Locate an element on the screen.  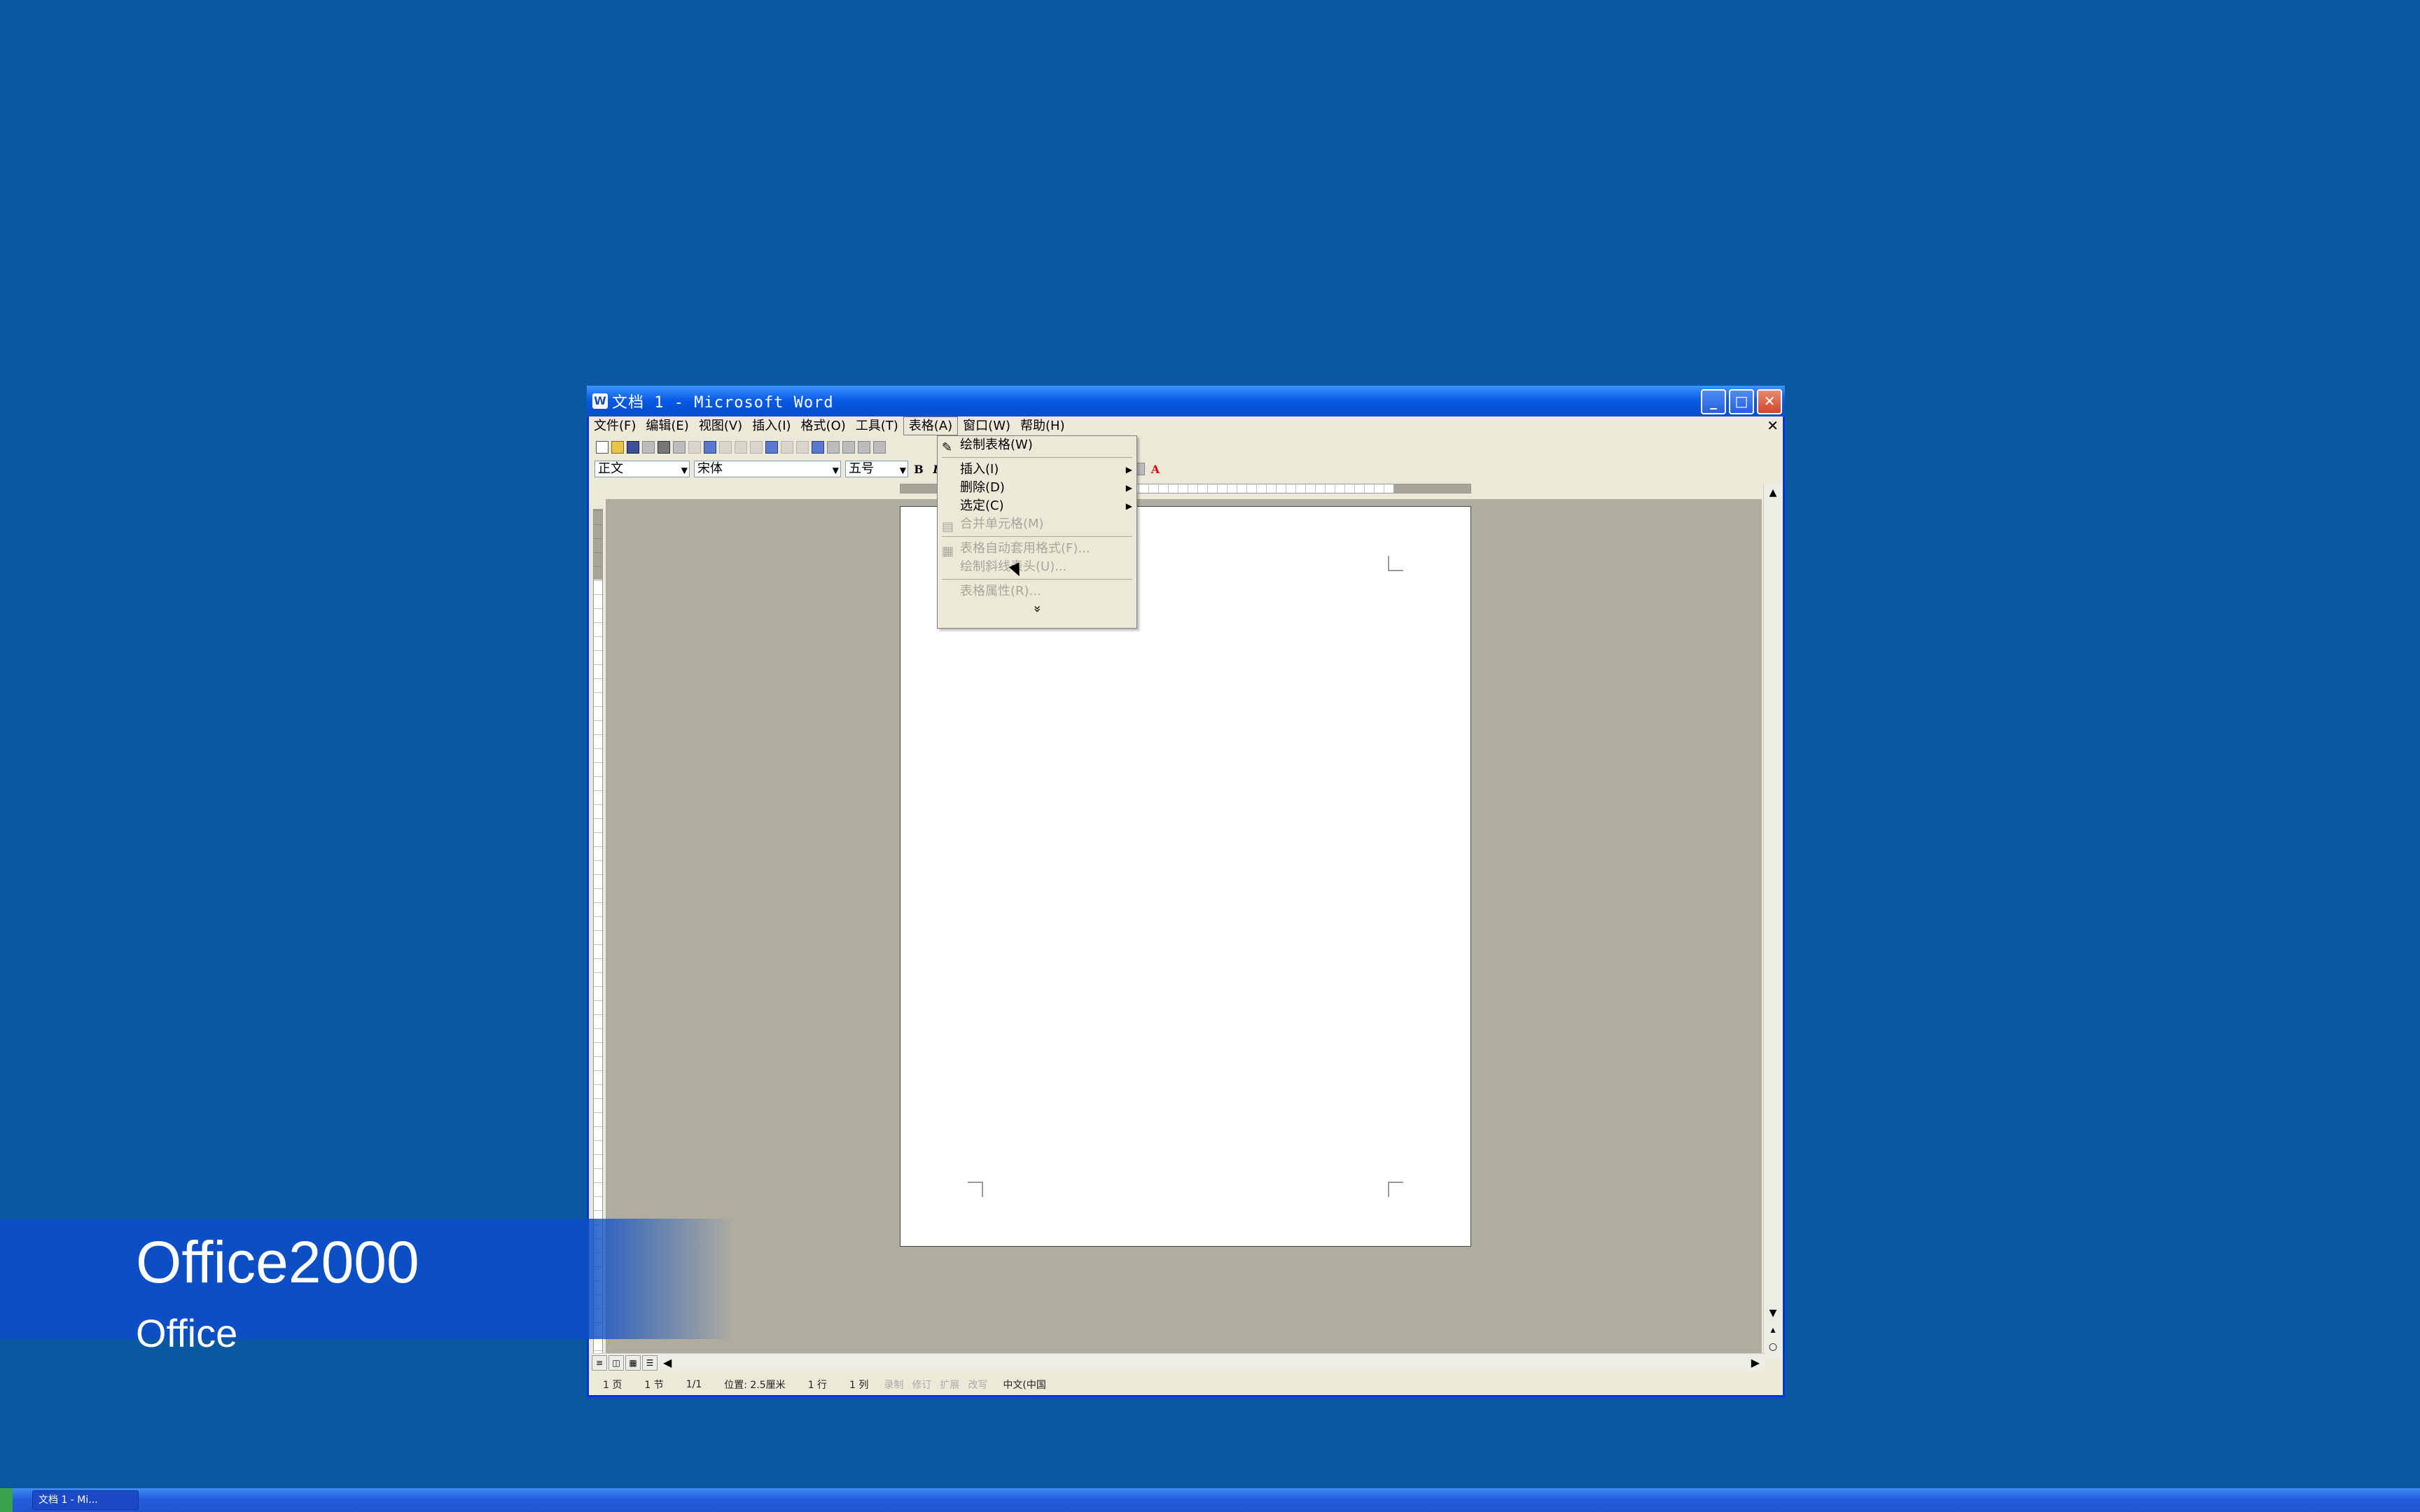
font-color-icon: A is located at coordinates (1155, 469).